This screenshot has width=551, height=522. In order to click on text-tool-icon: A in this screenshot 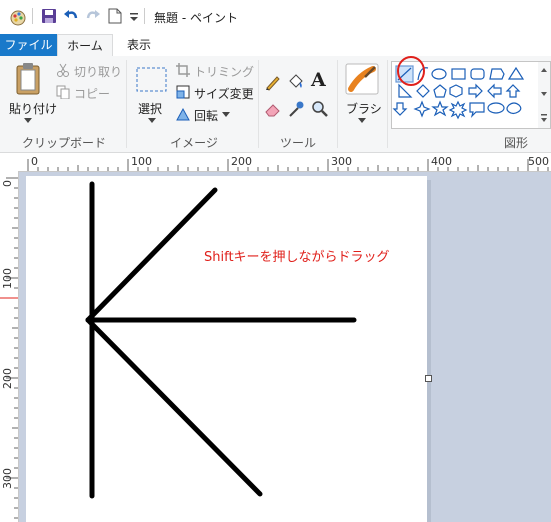, I will do `click(318, 80)`.